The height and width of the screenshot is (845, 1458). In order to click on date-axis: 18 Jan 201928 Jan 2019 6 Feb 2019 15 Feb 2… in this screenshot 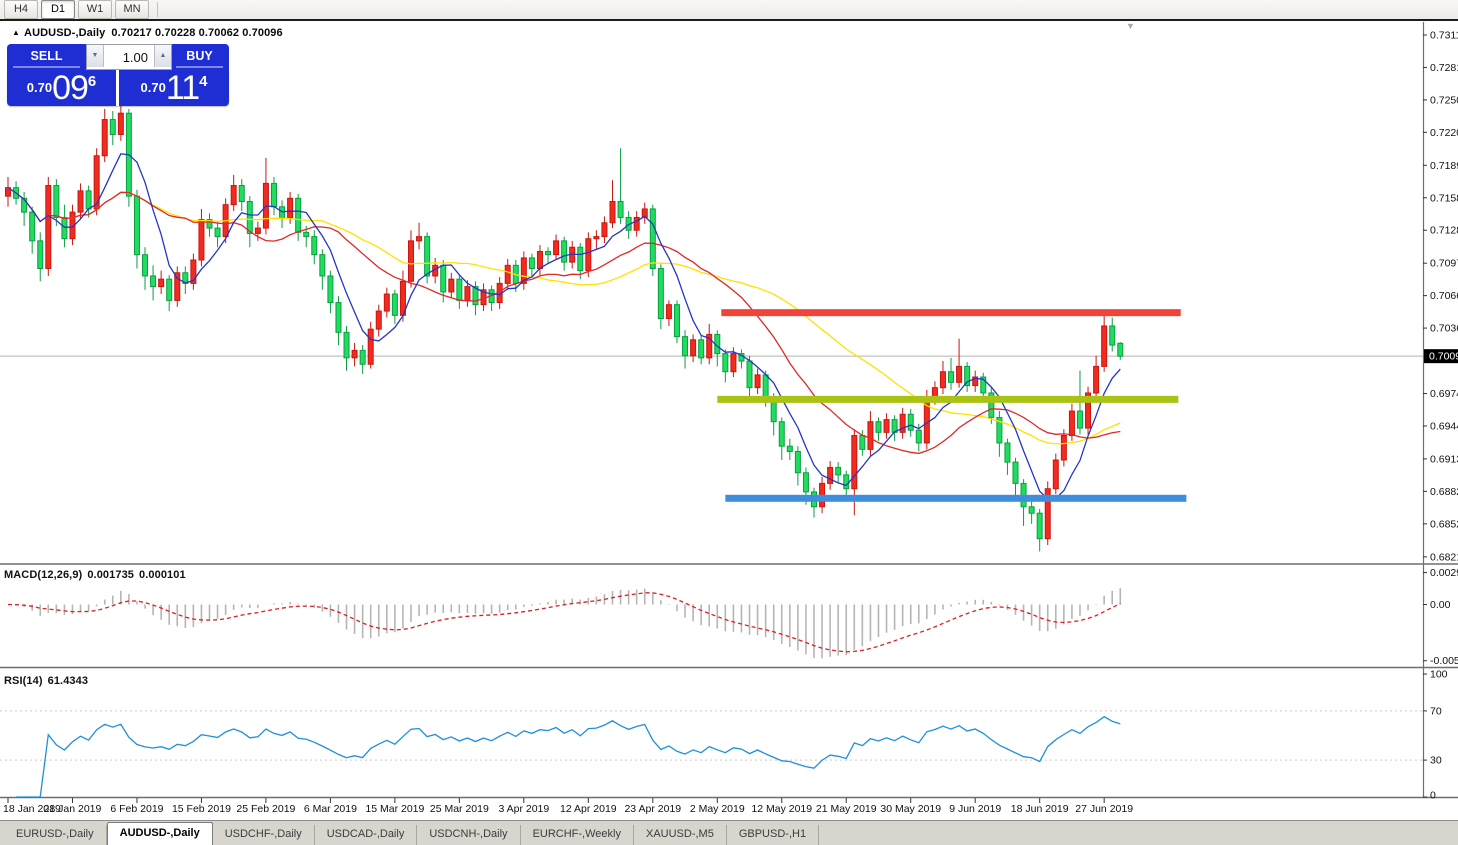, I will do `click(568, 806)`.